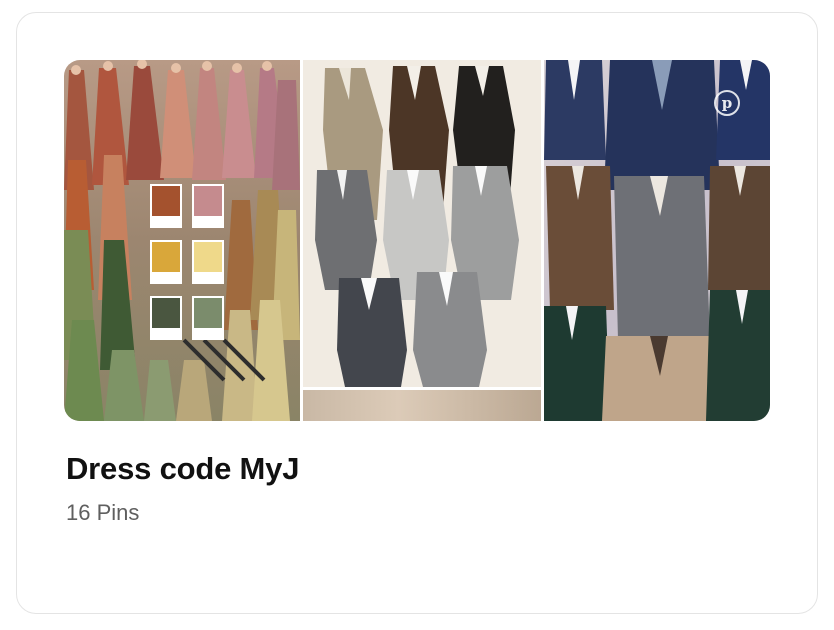  I want to click on board-title: Dress code MyJ, so click(182, 469).